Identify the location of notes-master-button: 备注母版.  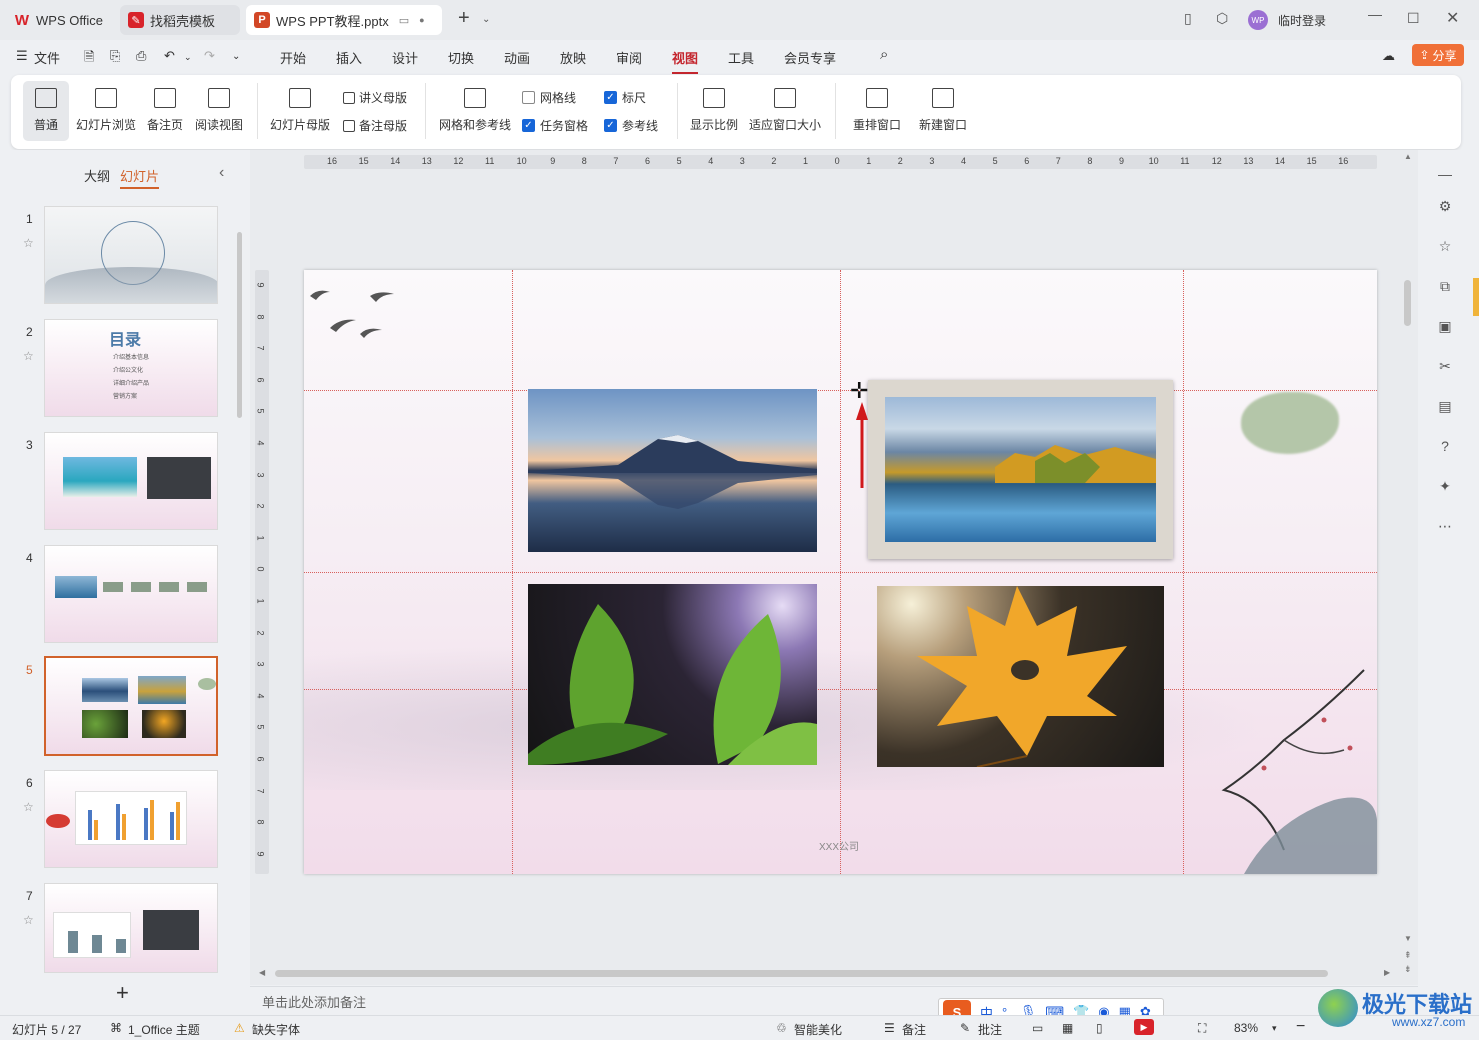
(375, 125).